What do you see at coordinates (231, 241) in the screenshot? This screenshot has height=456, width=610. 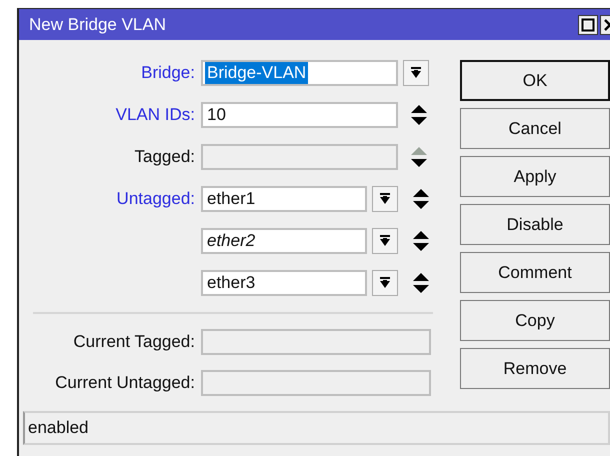 I see `field-value: ether2` at bounding box center [231, 241].